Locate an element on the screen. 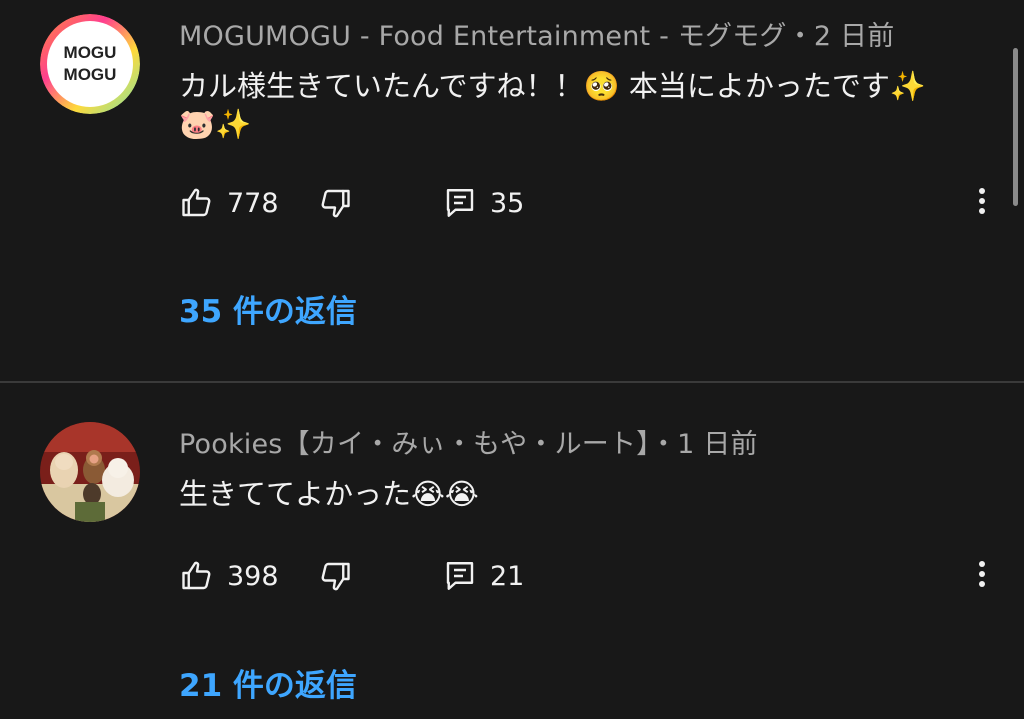  like-button: 778 is located at coordinates (229, 203).